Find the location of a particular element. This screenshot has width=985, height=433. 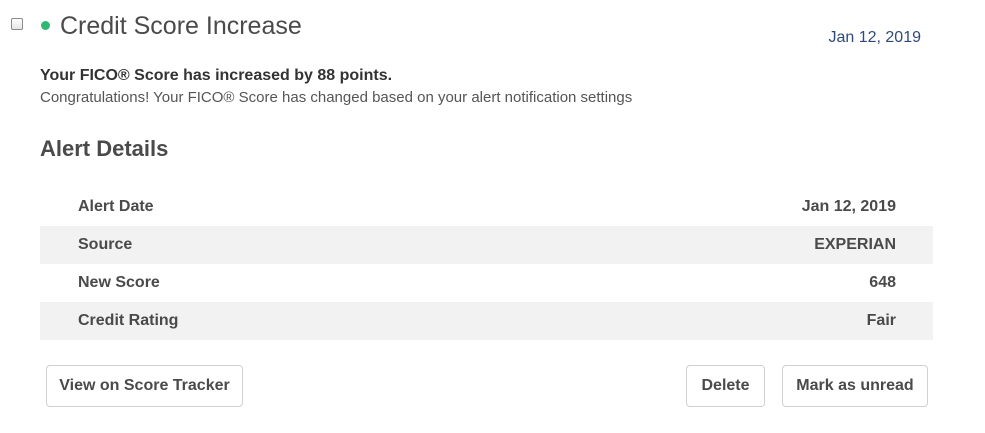

detail-value: 648 is located at coordinates (882, 282).